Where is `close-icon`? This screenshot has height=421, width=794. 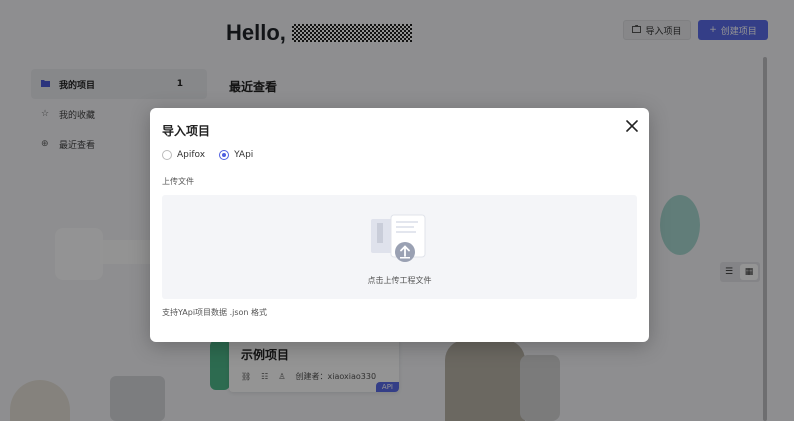
close-icon is located at coordinates (632, 126).